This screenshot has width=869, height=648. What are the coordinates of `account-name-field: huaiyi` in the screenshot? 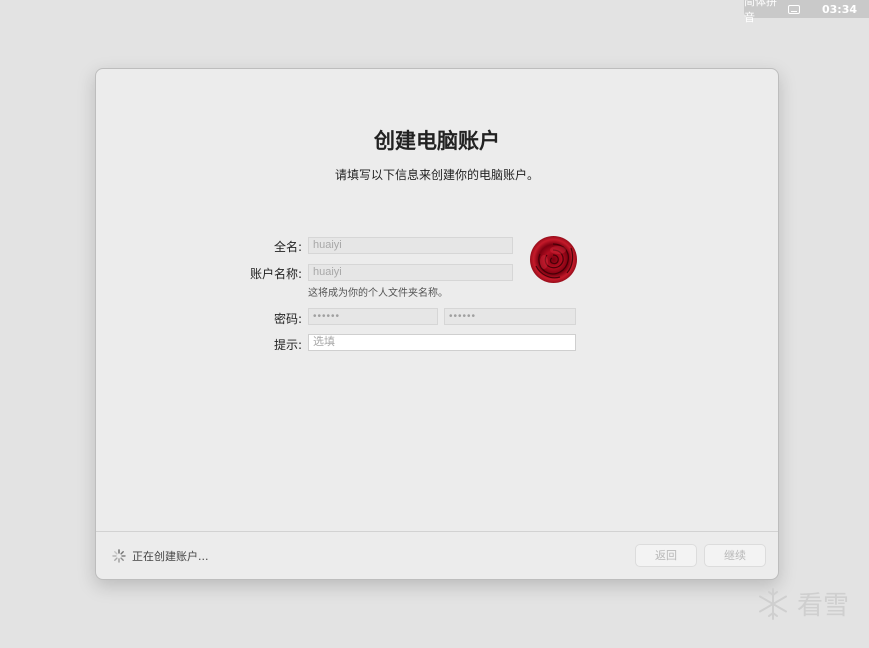 It's located at (410, 272).